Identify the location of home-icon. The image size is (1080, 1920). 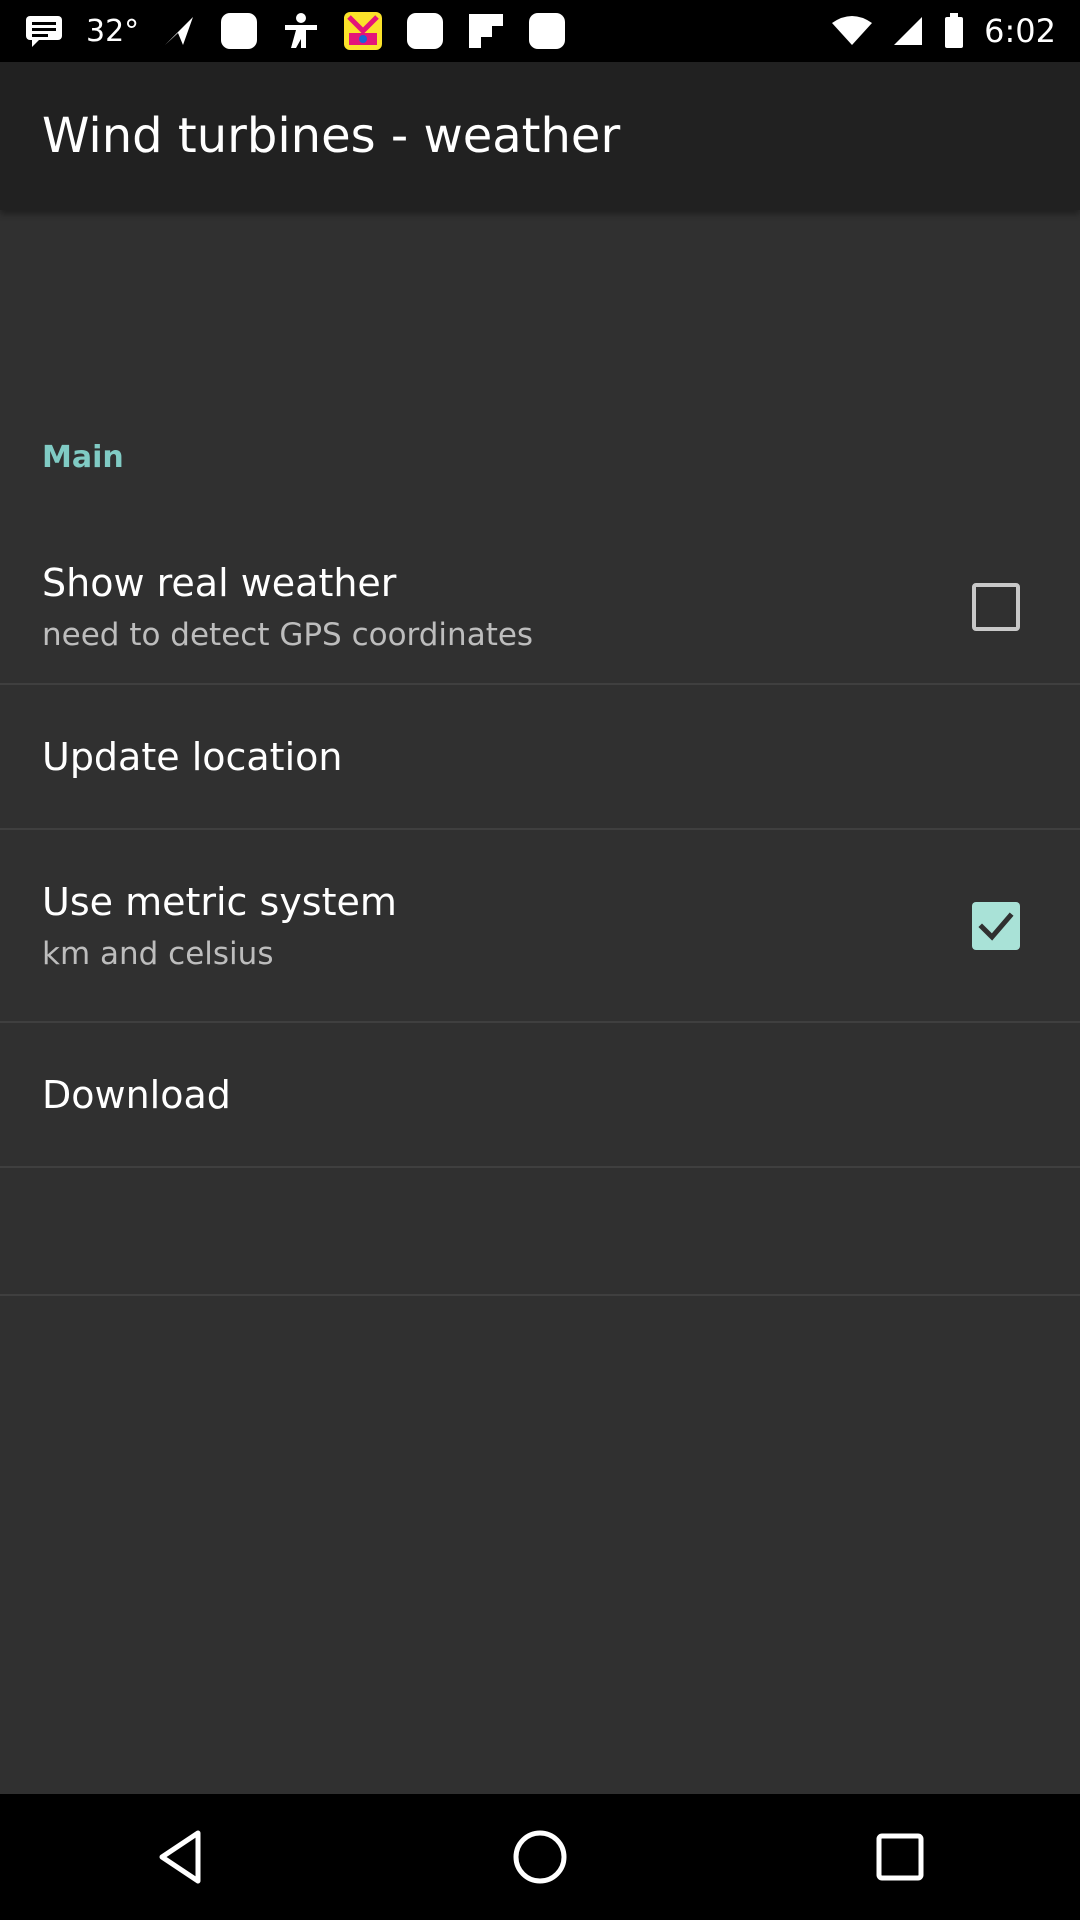
(540, 1857).